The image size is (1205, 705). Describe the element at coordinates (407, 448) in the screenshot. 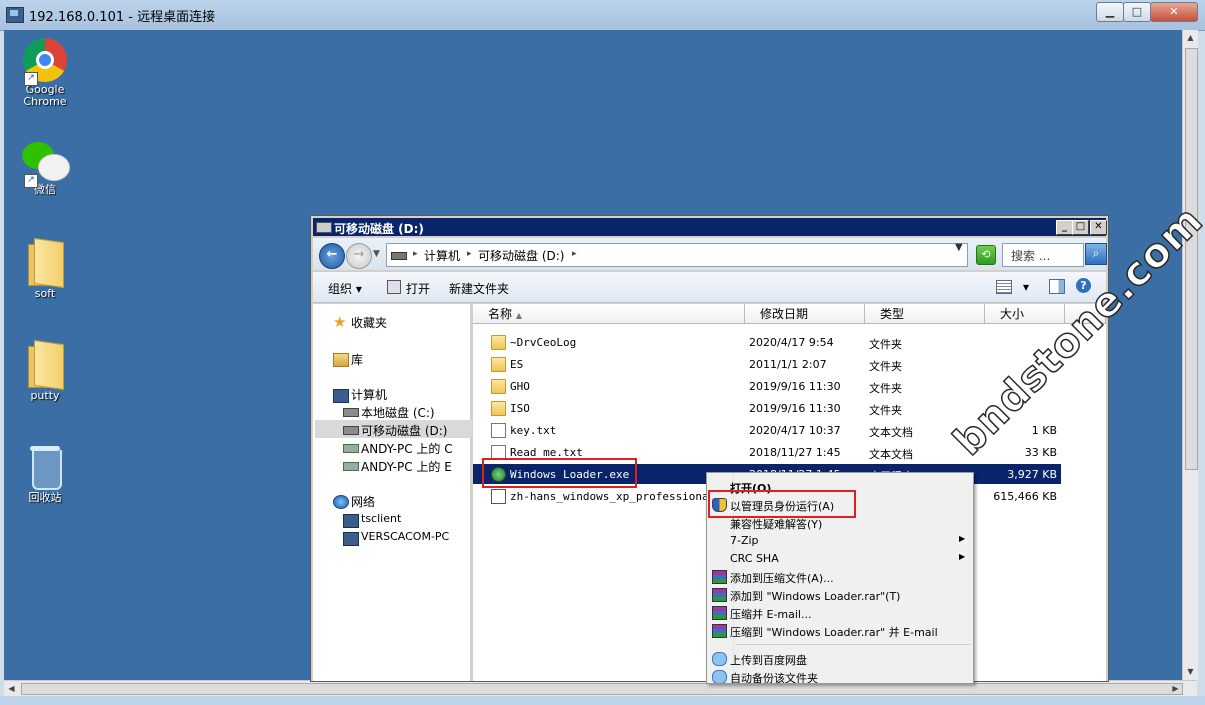

I see `nav-andy-pc-c: ANDY-PC 上的 C` at that location.